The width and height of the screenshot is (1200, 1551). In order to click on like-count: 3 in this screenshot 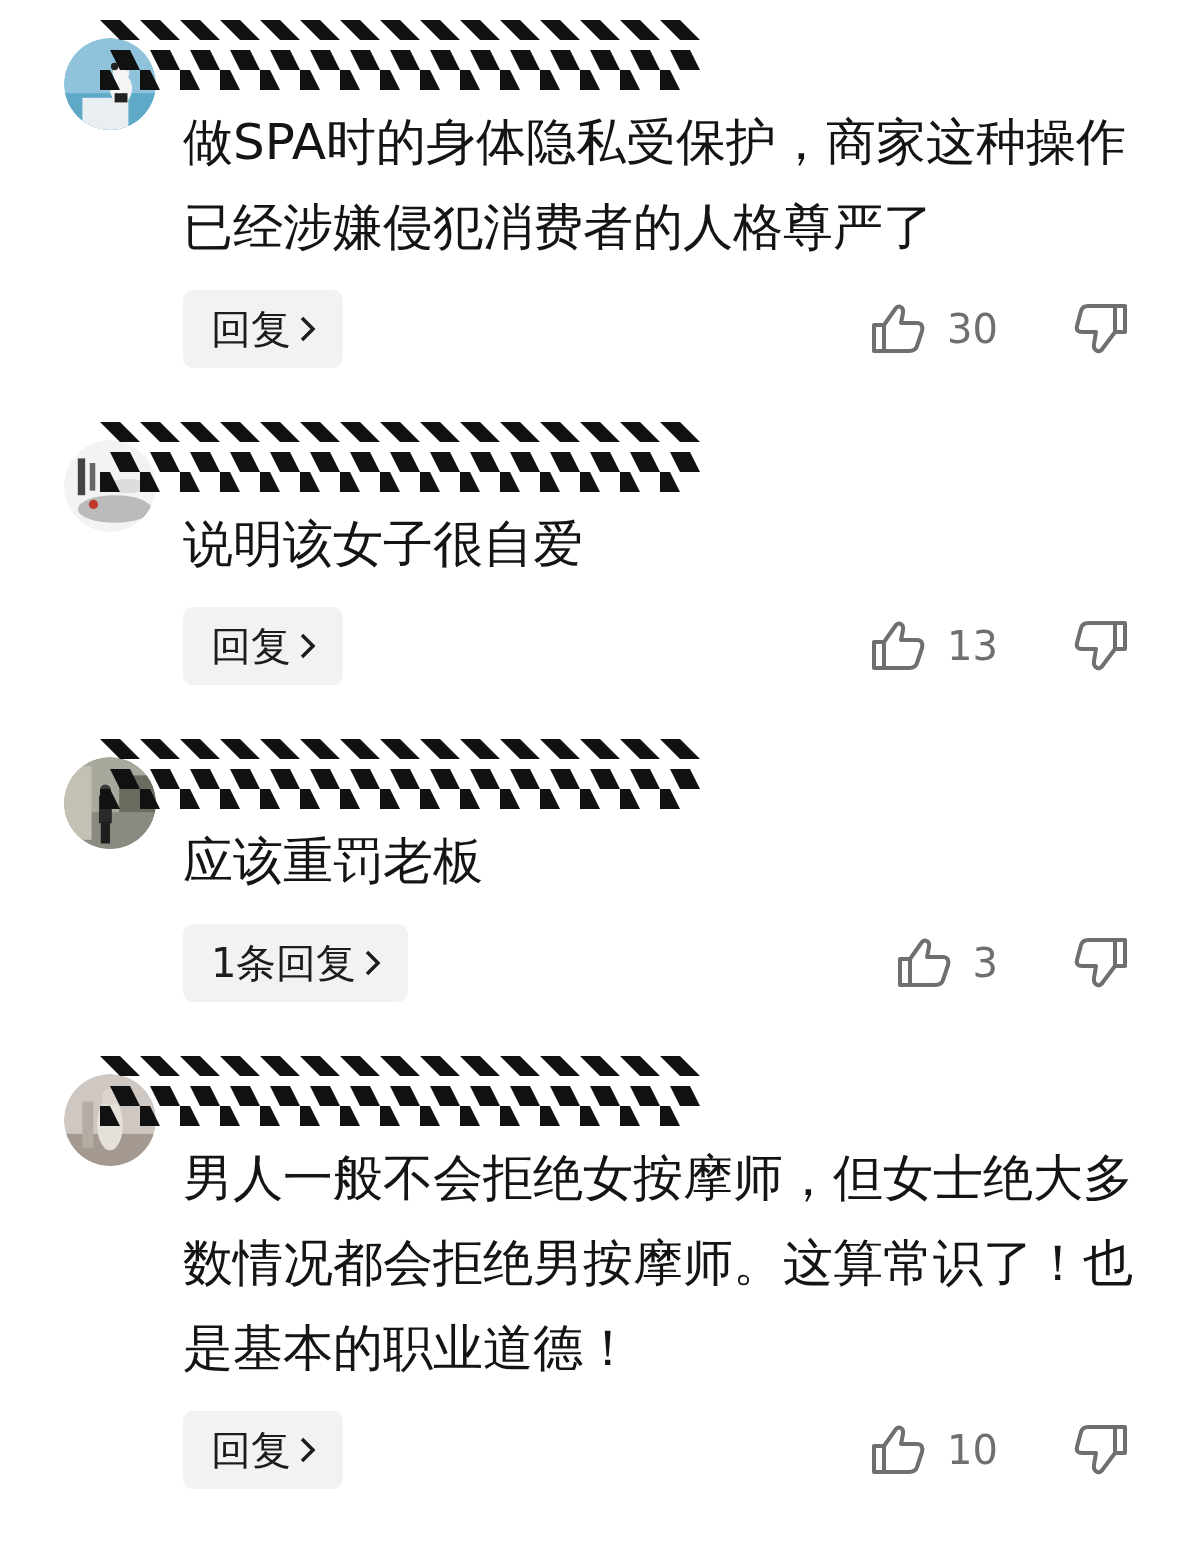, I will do `click(985, 963)`.